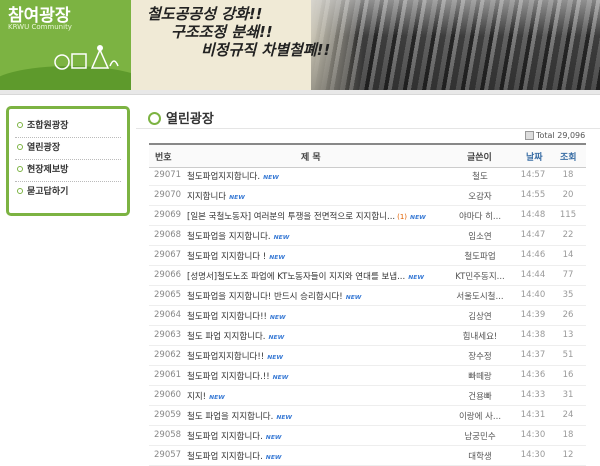 The width and height of the screenshot is (600, 466). Describe the element at coordinates (44, 148) in the screenshot. I see `sidebar-item-label: 열린광장` at that location.